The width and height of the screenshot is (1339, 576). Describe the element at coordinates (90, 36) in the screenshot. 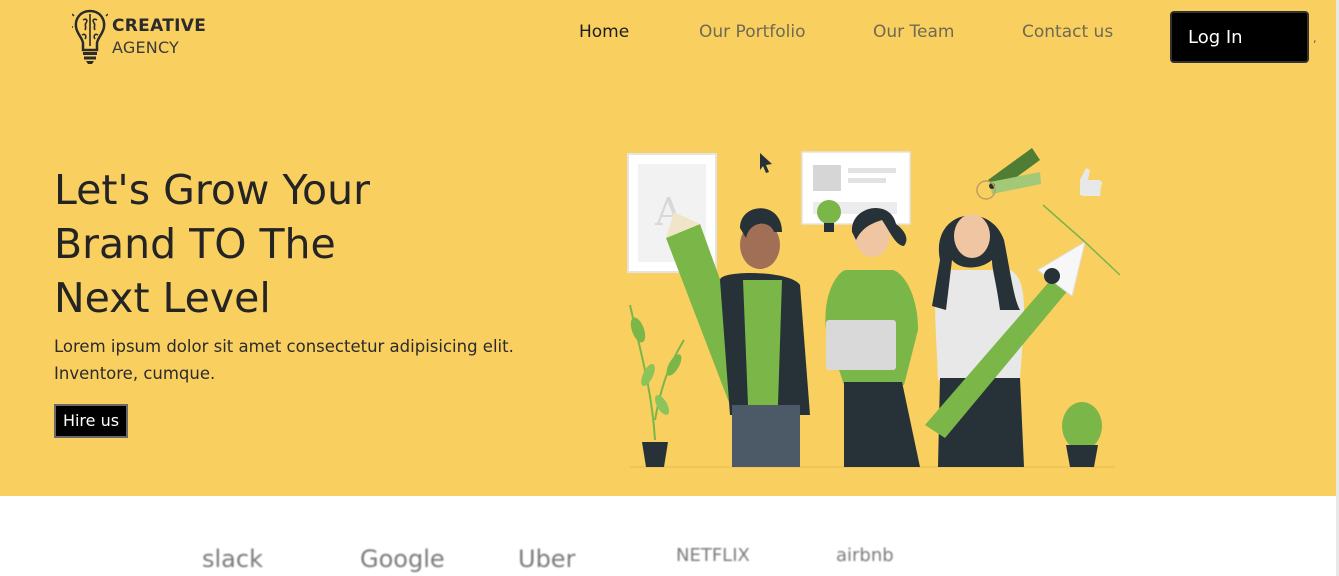

I see `lightbulb-brain-icon` at that location.